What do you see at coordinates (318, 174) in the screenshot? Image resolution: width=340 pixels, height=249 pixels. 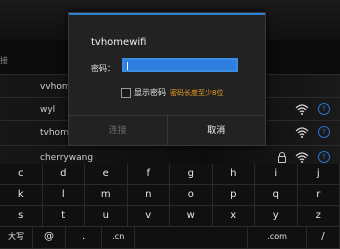 I see `key: j` at bounding box center [318, 174].